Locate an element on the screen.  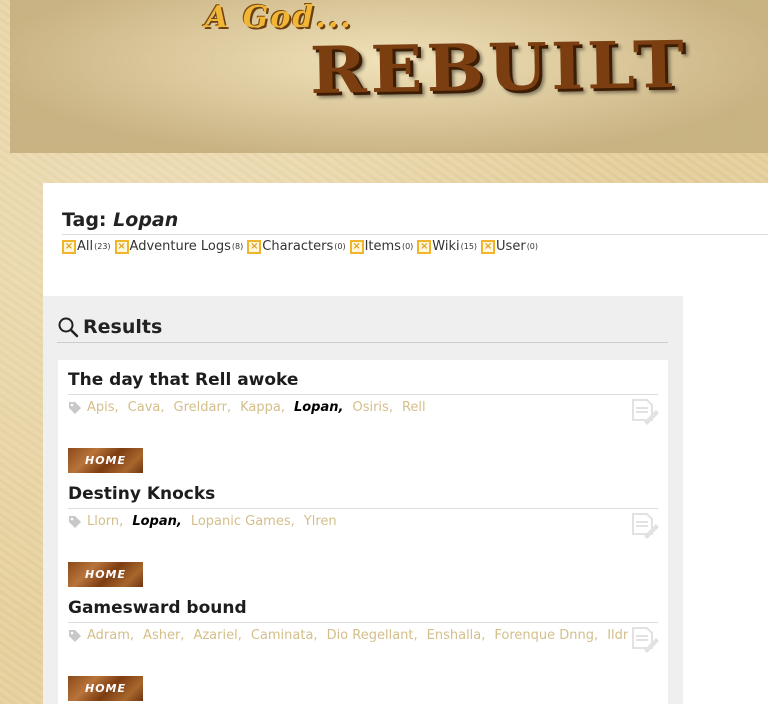
tag-link: Llorn, is located at coordinates (105, 521).